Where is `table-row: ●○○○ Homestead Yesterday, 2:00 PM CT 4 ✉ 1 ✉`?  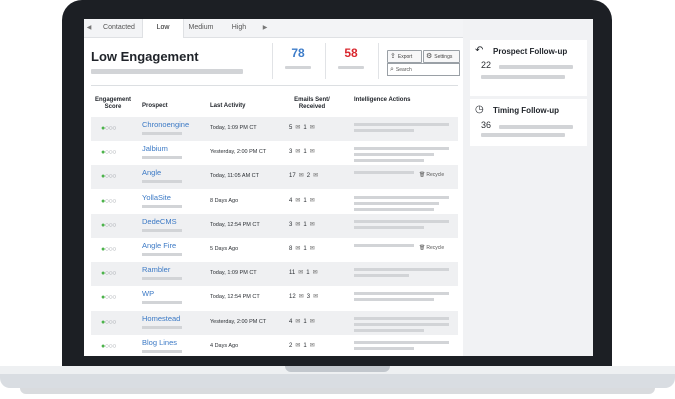 table-row: ●○○○ Homestead Yesterday, 2:00 PM CT 4 ✉ 1 ✉ is located at coordinates (274, 322).